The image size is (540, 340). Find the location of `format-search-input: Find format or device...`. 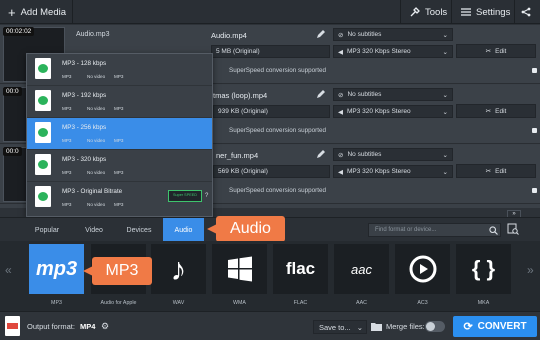

format-search-input: Find format or device... is located at coordinates (434, 230).